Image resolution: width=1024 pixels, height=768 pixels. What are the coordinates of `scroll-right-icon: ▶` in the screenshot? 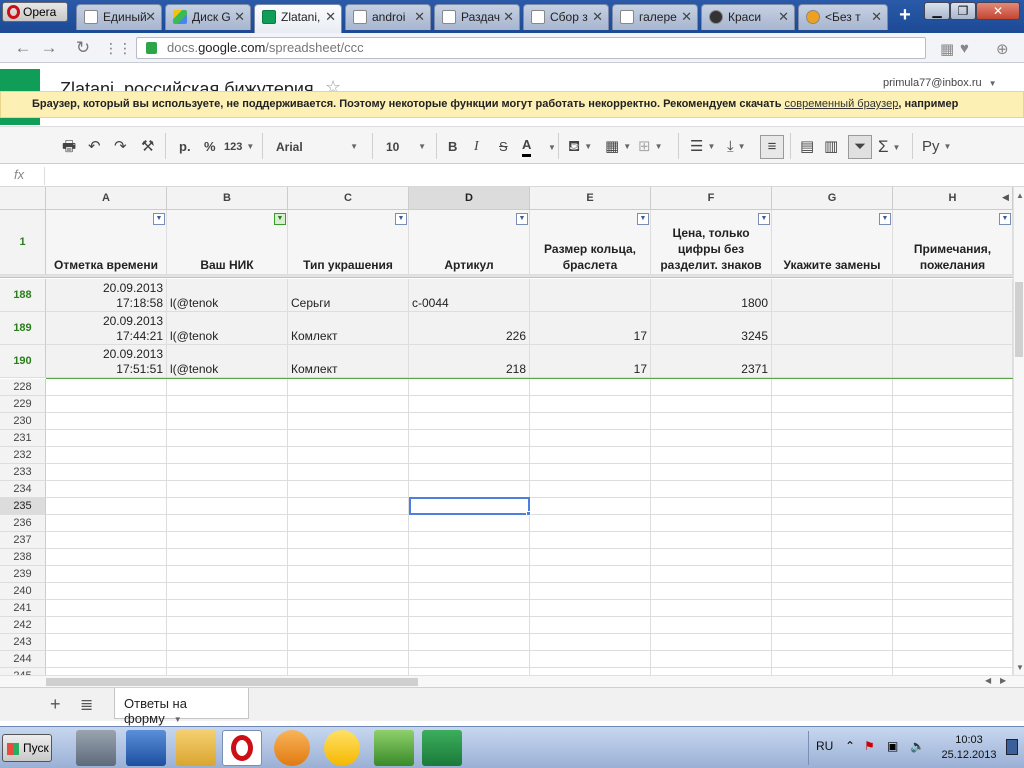 It's located at (1003, 680).